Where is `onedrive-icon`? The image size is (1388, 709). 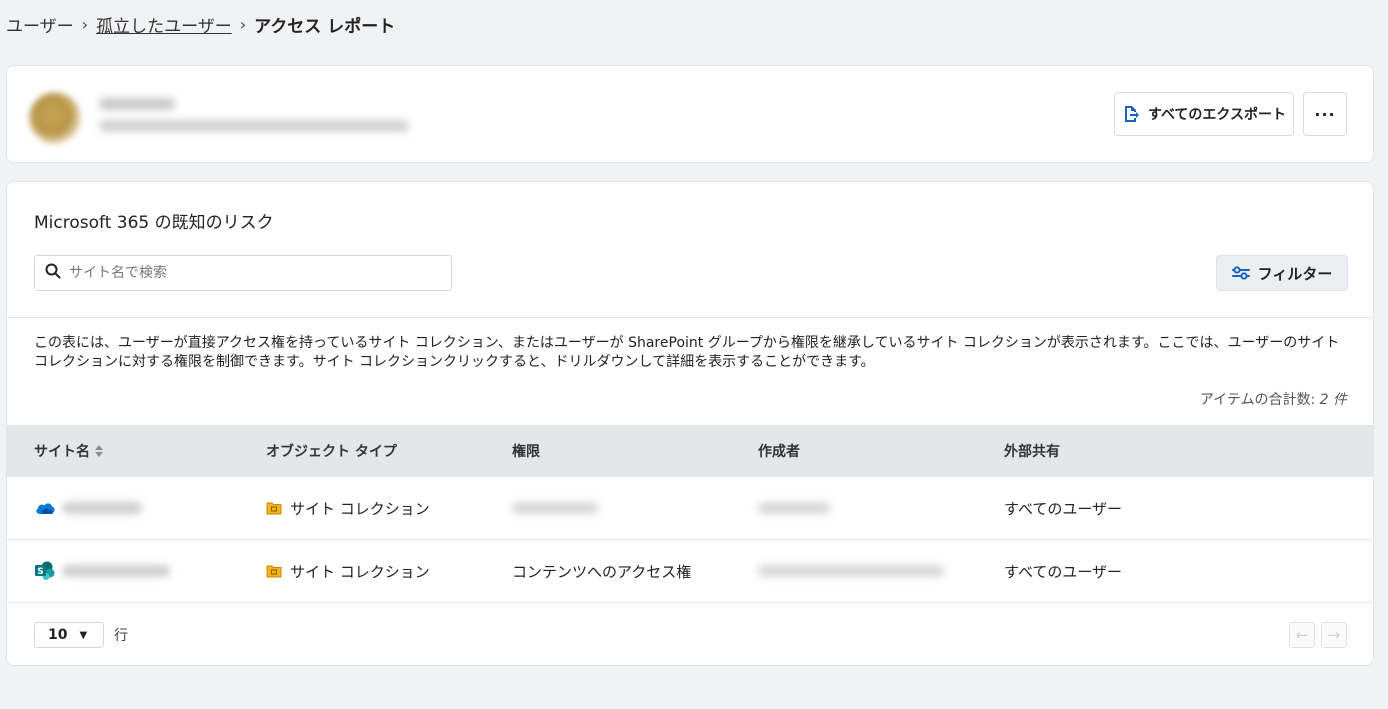
onedrive-icon is located at coordinates (45, 508).